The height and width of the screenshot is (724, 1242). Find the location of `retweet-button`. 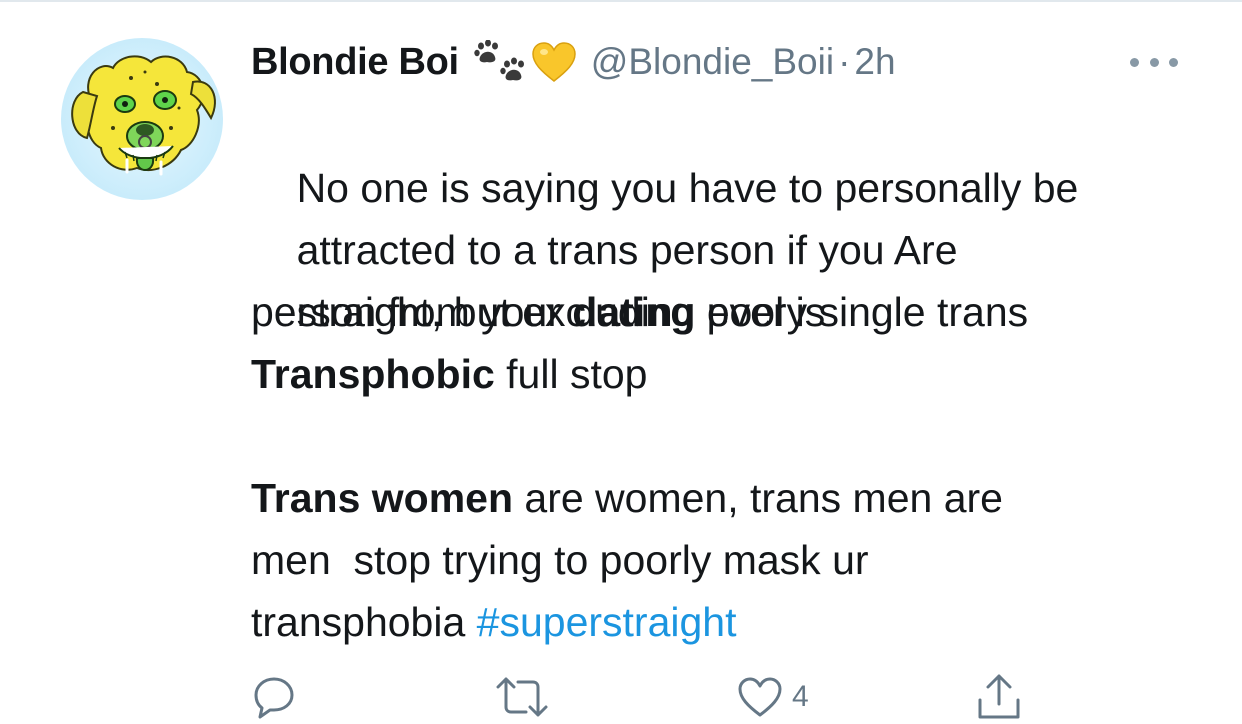

retweet-button is located at coordinates (522, 697).